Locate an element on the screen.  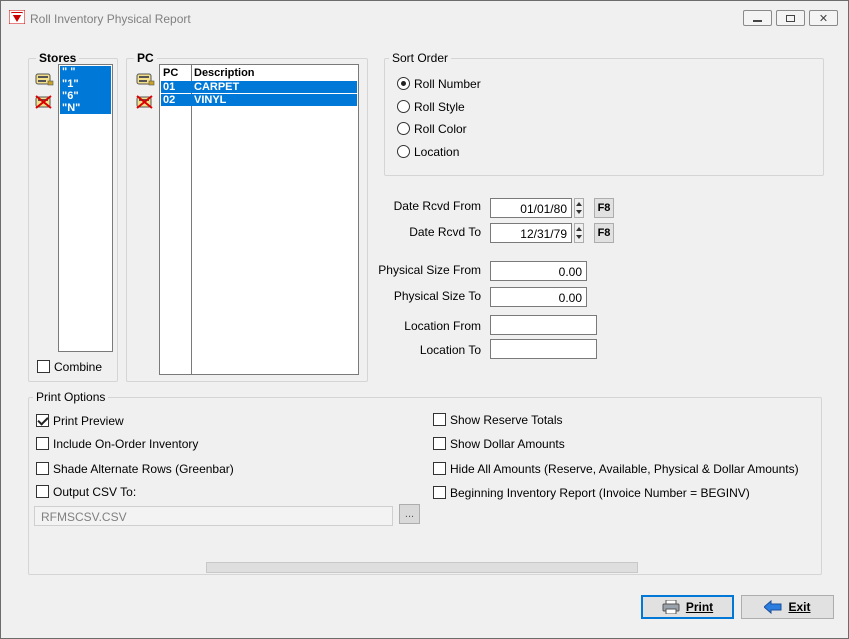
pc-column-header: PC is located at coordinates (171, 73).